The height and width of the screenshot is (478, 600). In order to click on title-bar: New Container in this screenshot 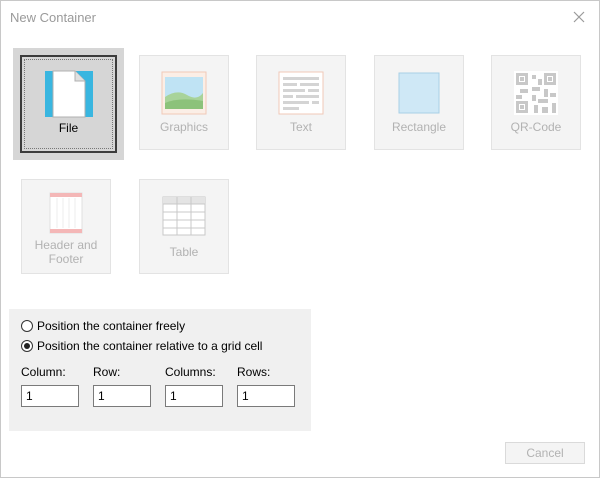, I will do `click(300, 17)`.